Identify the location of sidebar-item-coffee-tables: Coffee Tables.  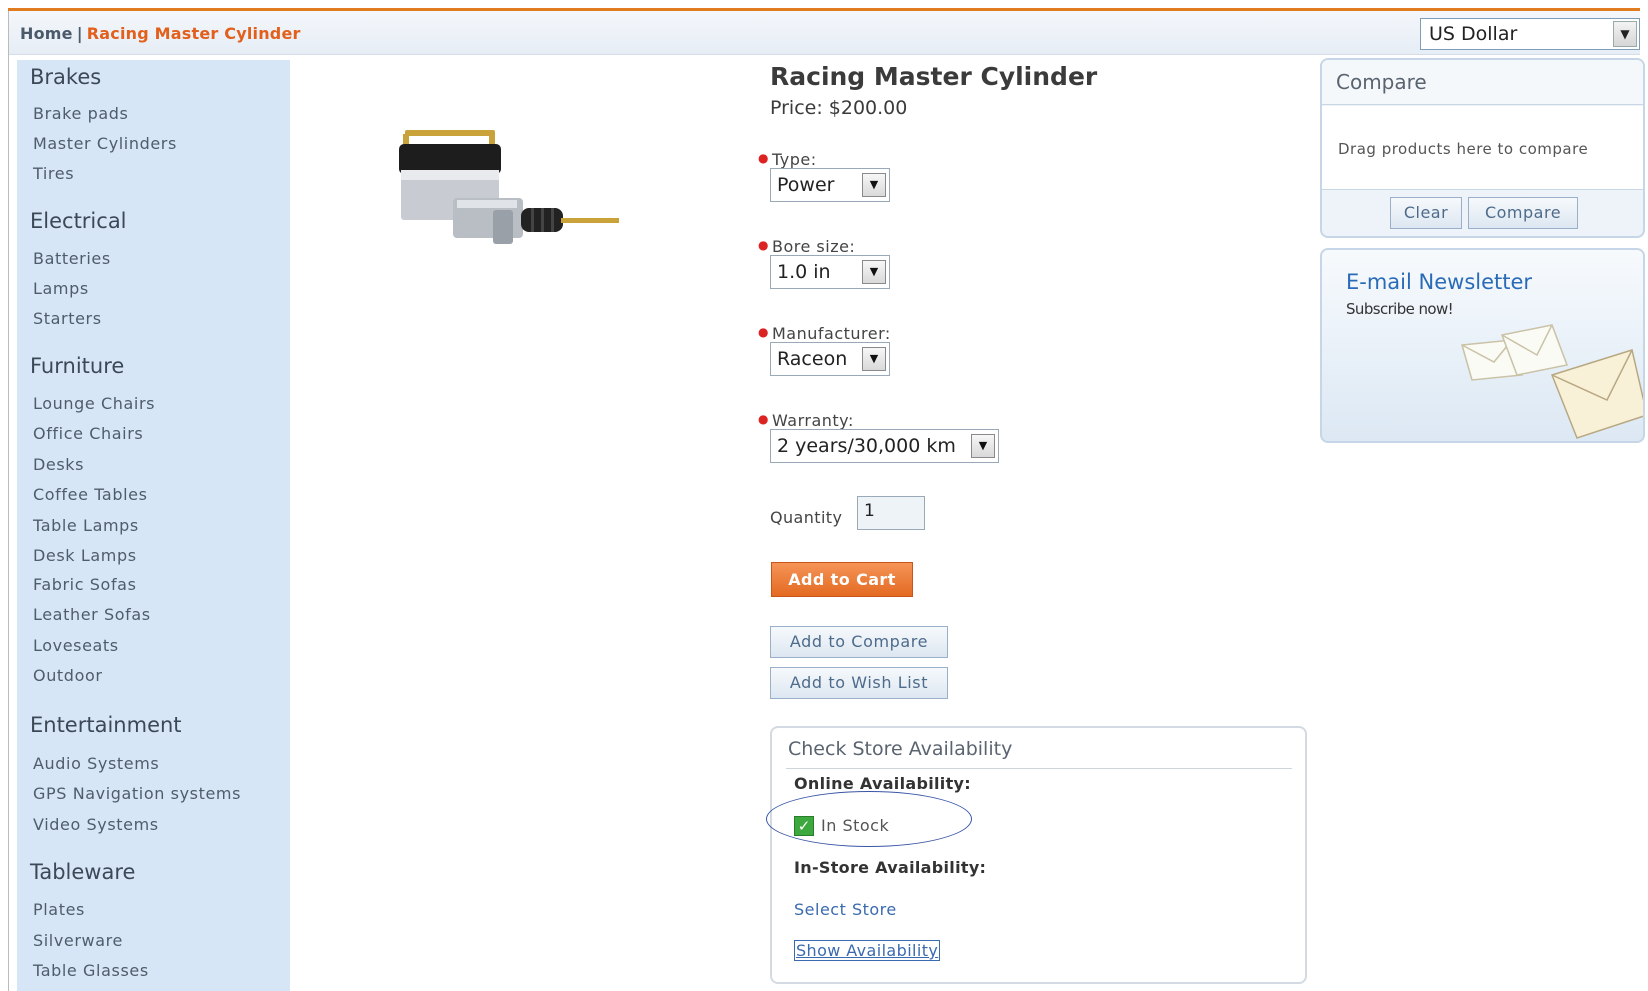
(90, 494).